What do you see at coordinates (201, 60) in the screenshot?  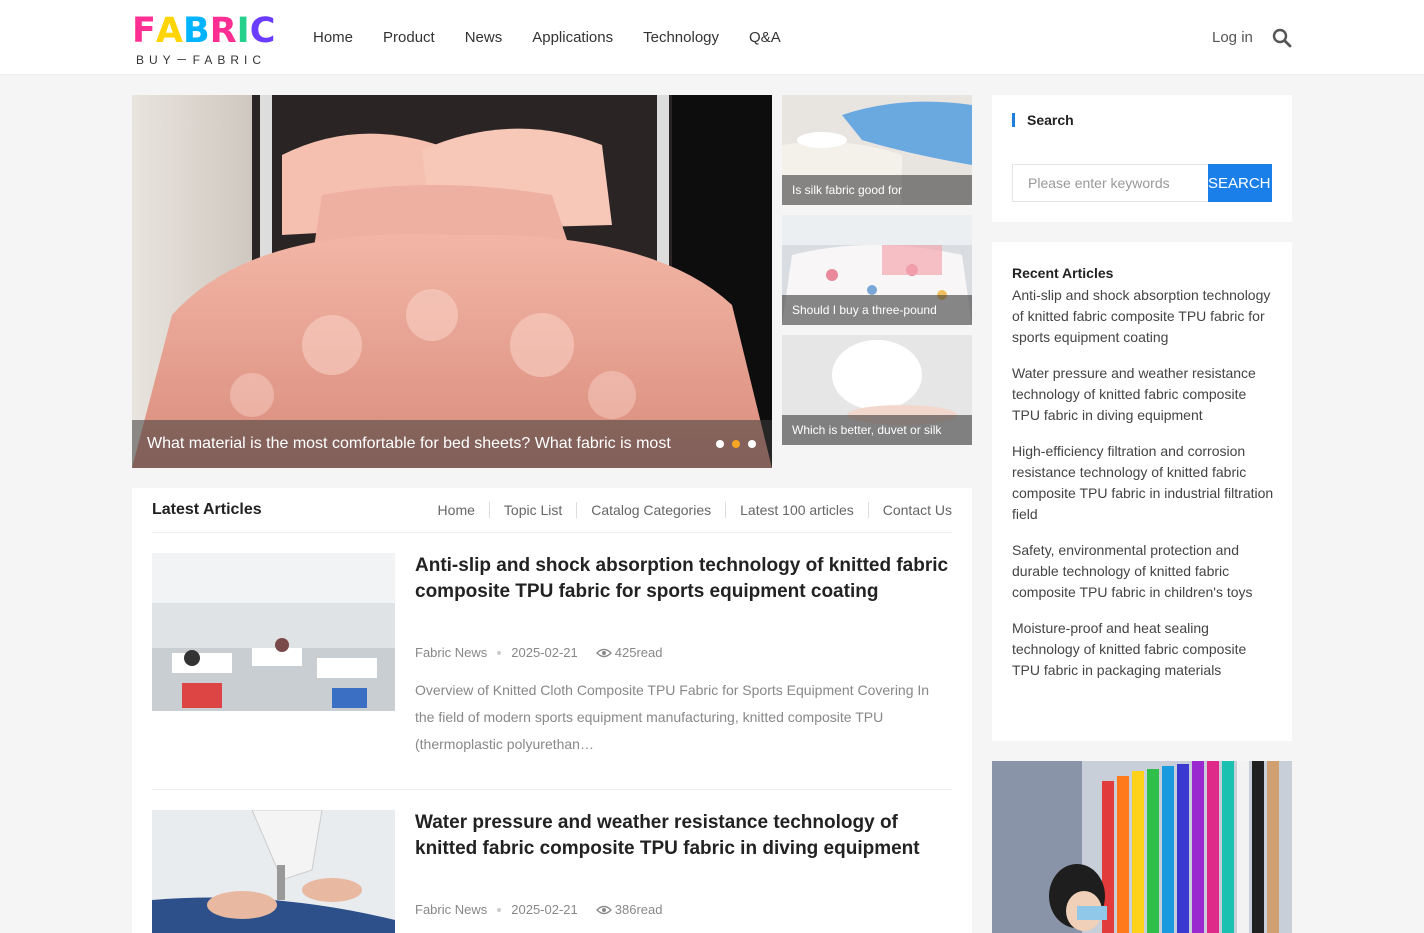 I see `logo-subtitle: BUY－FABRIC` at bounding box center [201, 60].